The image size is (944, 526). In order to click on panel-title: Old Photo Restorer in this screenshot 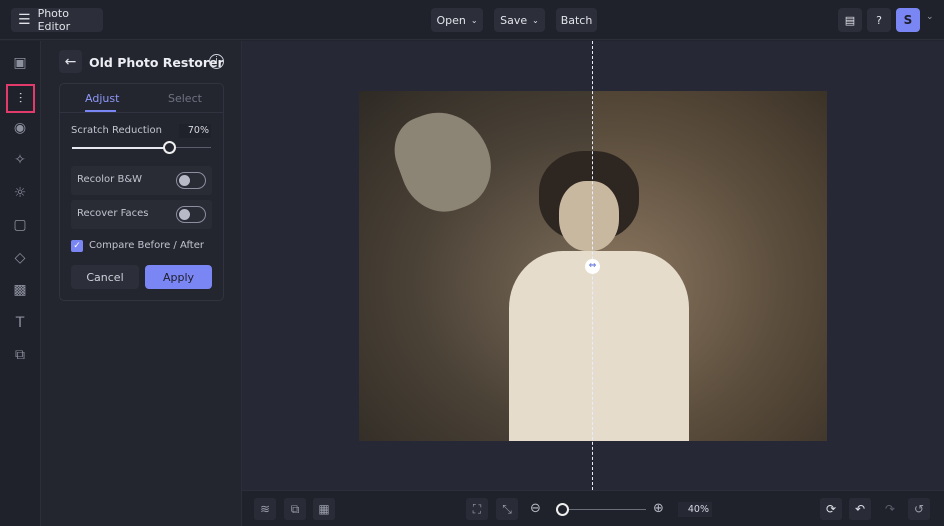, I will do `click(156, 62)`.